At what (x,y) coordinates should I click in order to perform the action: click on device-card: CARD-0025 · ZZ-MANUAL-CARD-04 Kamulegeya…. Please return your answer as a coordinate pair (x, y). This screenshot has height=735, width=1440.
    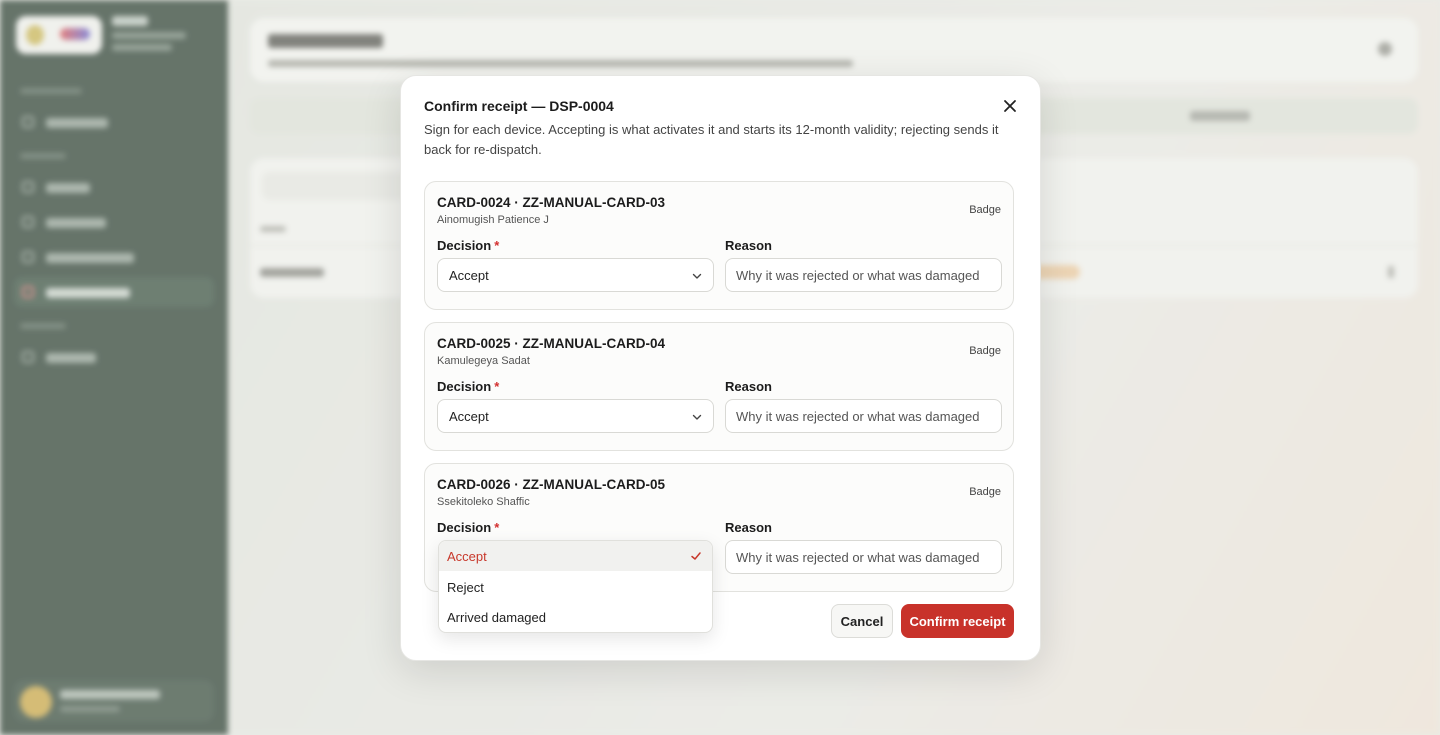
    Looking at the image, I should click on (719, 386).